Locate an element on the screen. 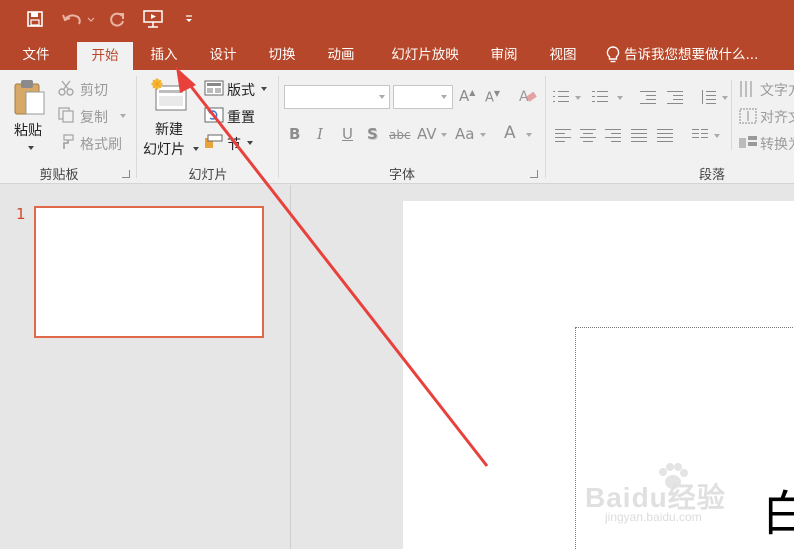 The height and width of the screenshot is (549, 794). copy-button: 复制 is located at coordinates (94, 117).